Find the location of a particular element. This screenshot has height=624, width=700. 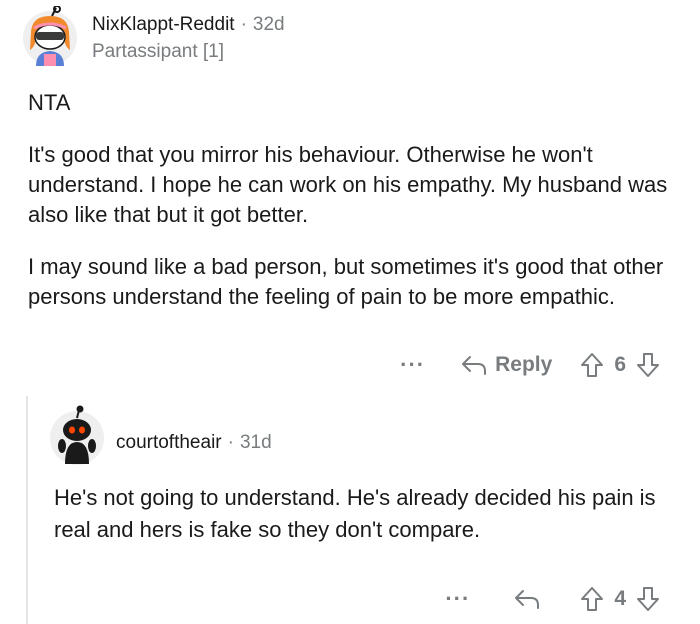

vote-controls: 6 is located at coordinates (620, 365).